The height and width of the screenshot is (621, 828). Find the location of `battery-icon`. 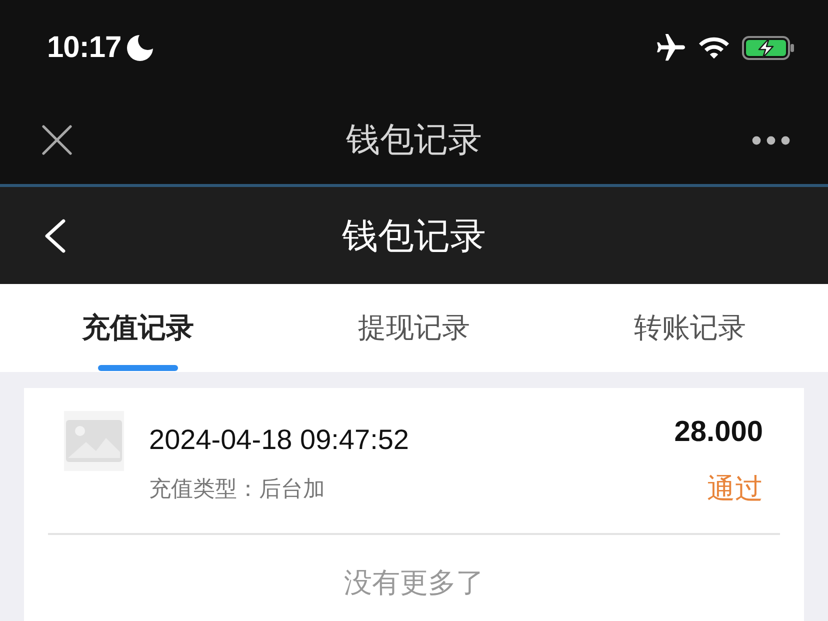

battery-icon is located at coordinates (768, 48).